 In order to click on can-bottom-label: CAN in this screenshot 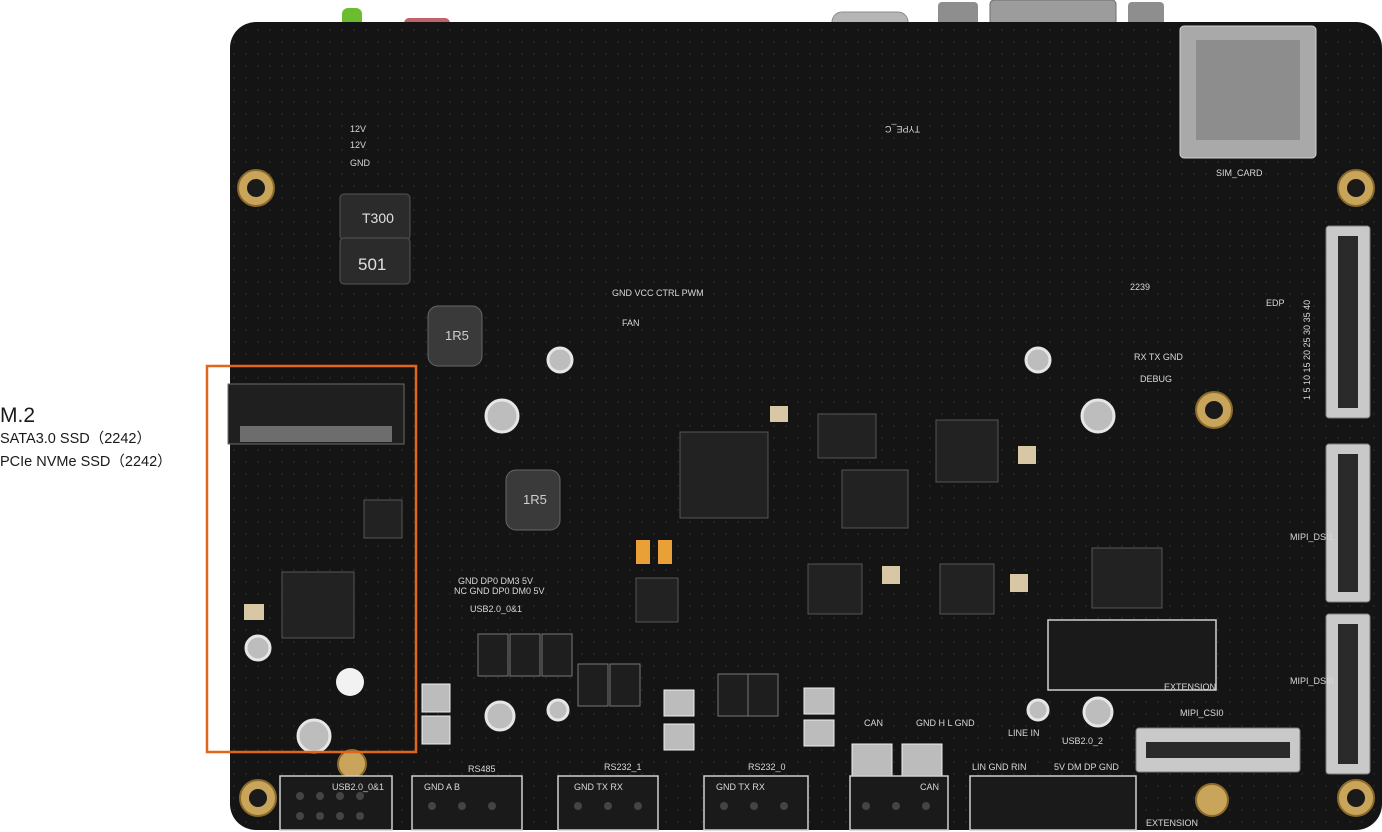, I will do `click(929, 787)`.